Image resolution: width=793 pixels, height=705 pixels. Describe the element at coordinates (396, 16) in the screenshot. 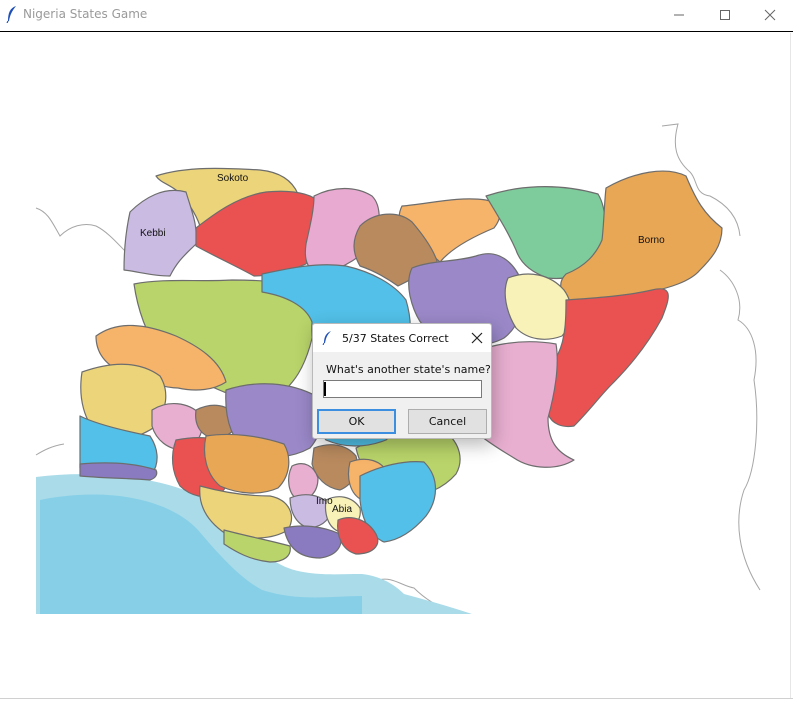

I see `title-bar: Nigeria States Game` at that location.